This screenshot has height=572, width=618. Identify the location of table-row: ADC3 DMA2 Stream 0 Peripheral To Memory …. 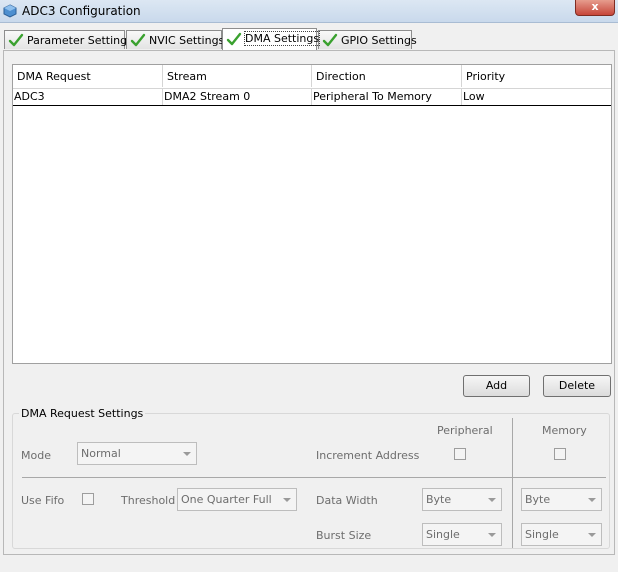
(312, 97).